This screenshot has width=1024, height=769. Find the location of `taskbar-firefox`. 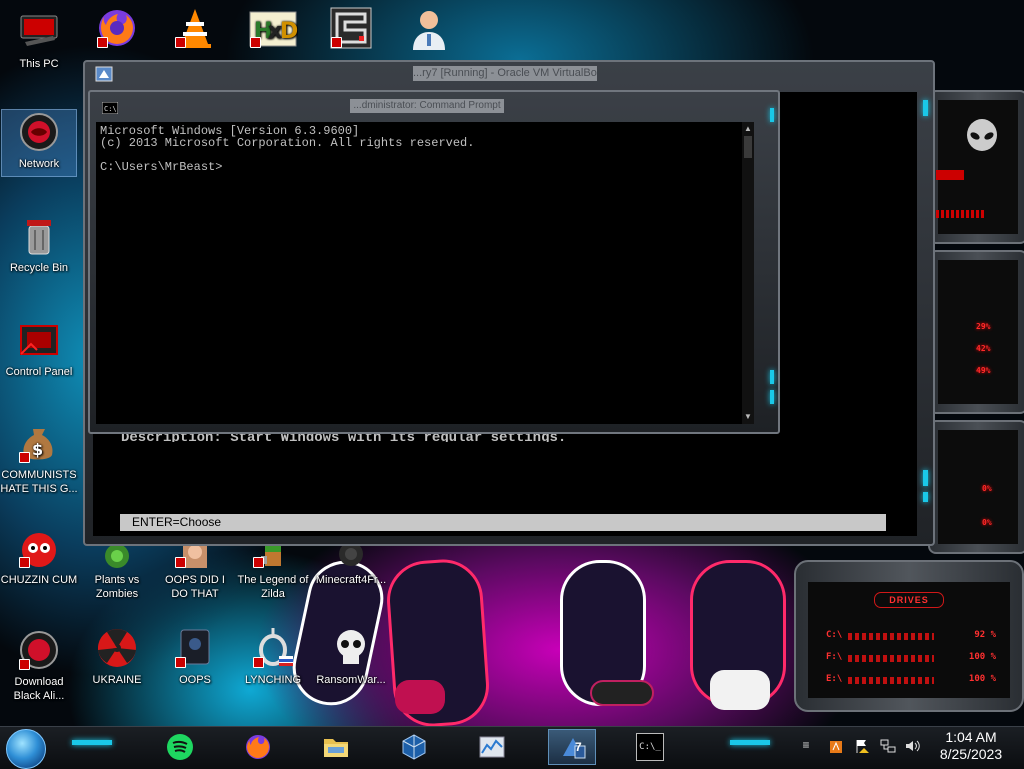

taskbar-firefox is located at coordinates (258, 747).